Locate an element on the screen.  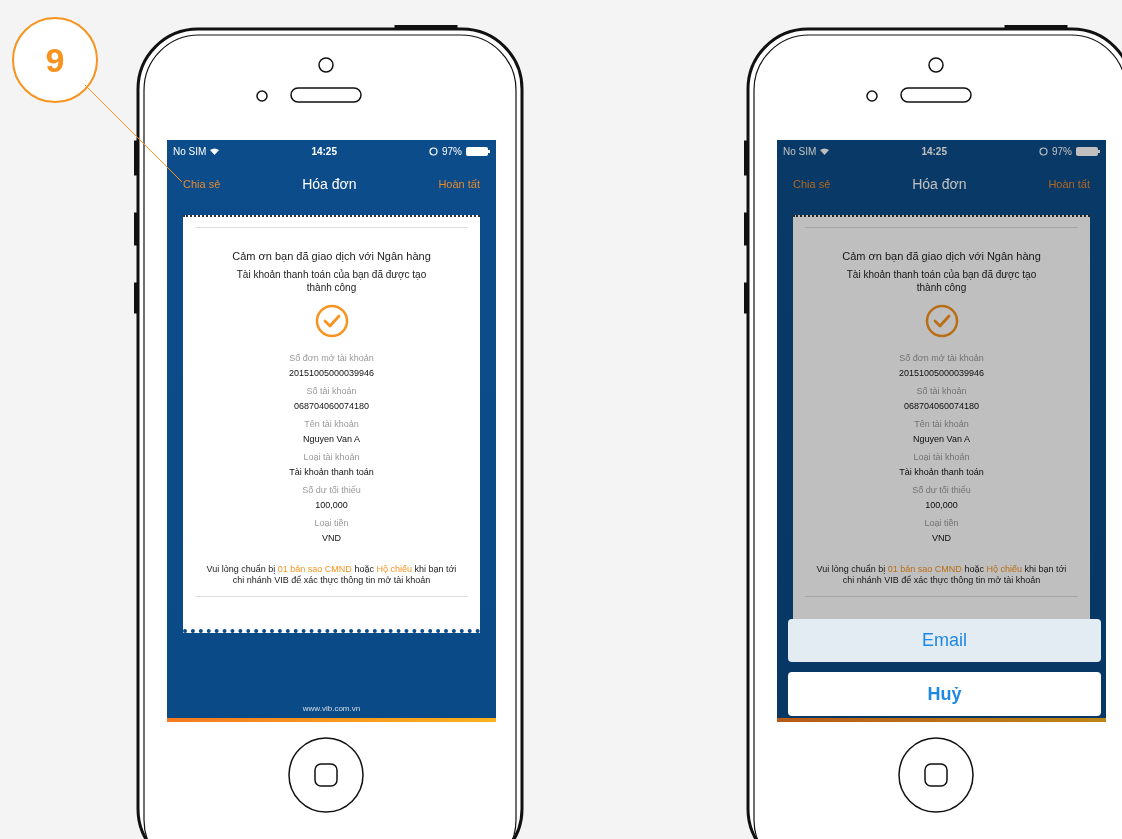
callout-number: 9 is located at coordinates (55, 60).